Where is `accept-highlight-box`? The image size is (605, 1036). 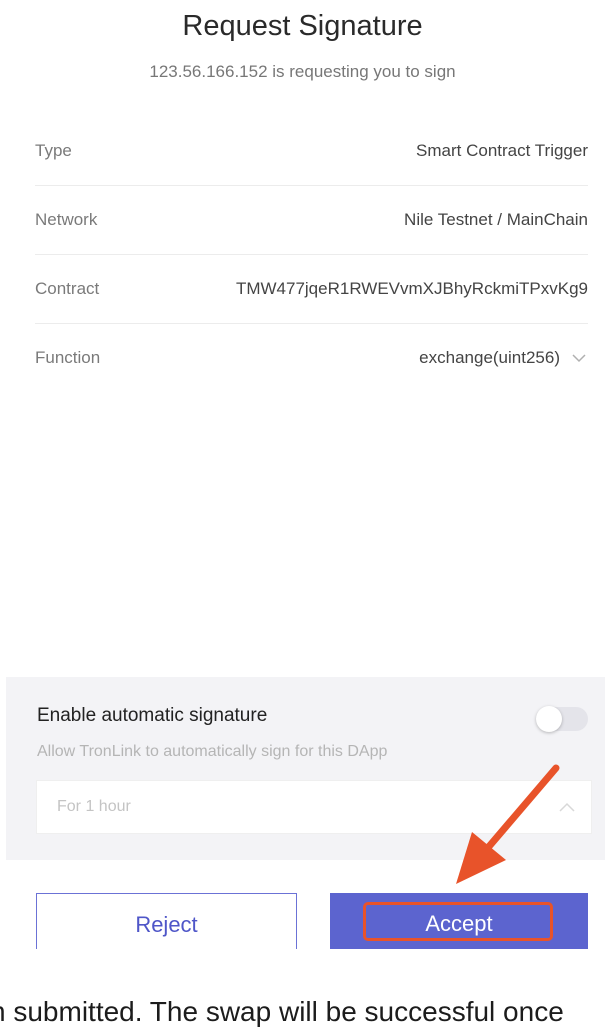
accept-highlight-box is located at coordinates (458, 921).